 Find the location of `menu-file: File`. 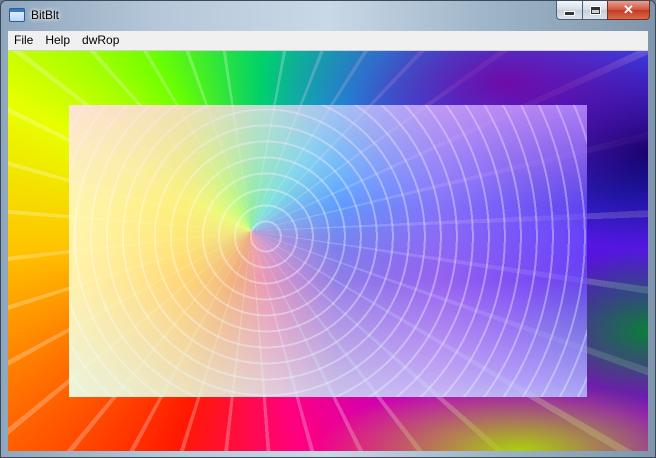

menu-file: File is located at coordinates (23, 40).